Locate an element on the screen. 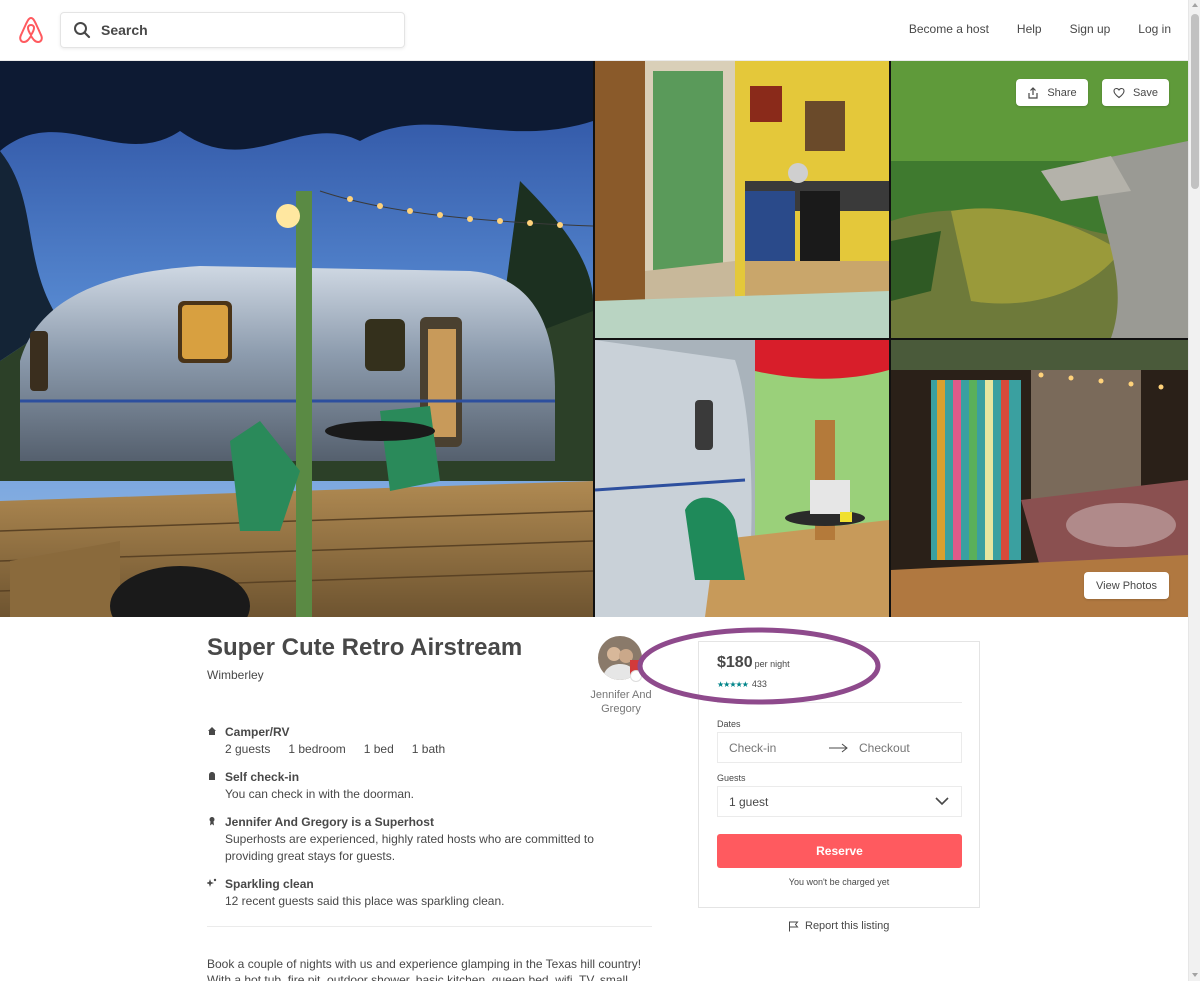 This screenshot has height=981, width=1200. share-label: Share is located at coordinates (1062, 92).